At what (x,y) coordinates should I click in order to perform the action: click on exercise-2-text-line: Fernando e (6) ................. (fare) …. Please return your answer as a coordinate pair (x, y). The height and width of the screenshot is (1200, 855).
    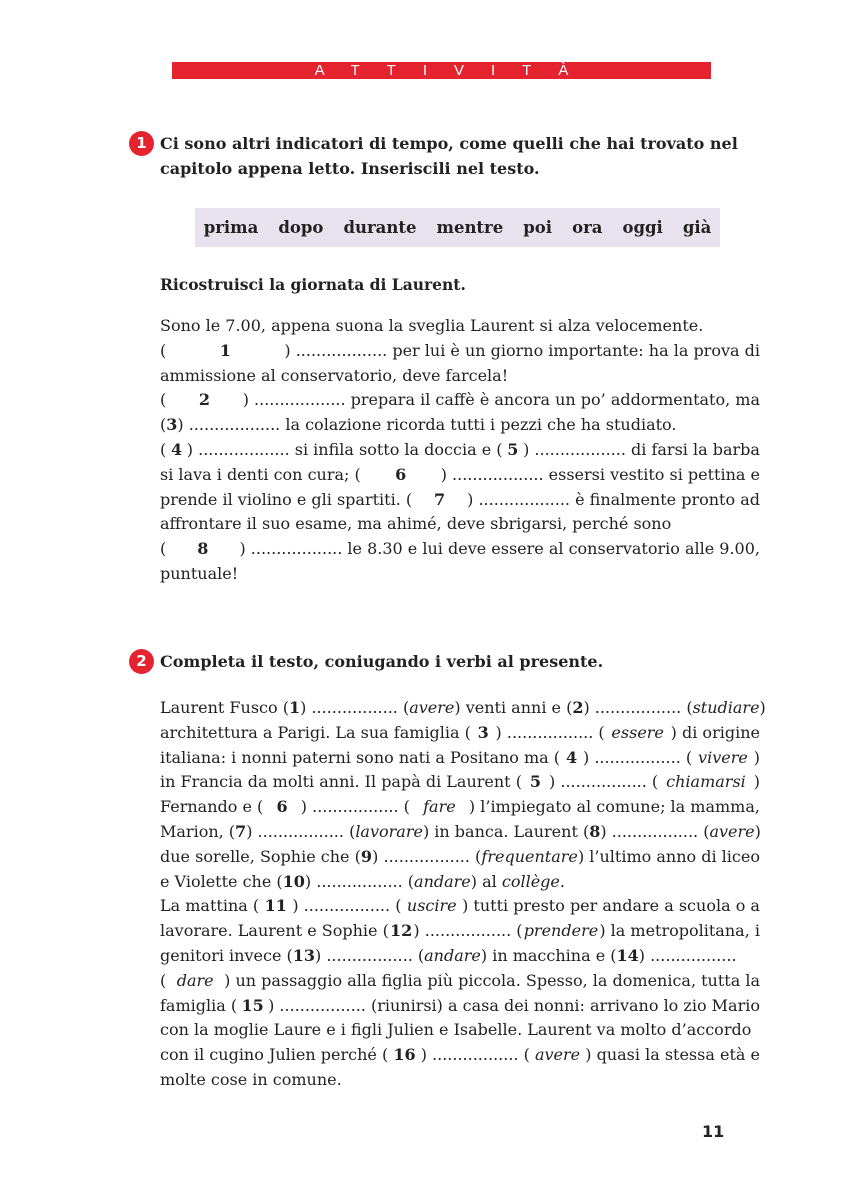
    Looking at the image, I should click on (460, 807).